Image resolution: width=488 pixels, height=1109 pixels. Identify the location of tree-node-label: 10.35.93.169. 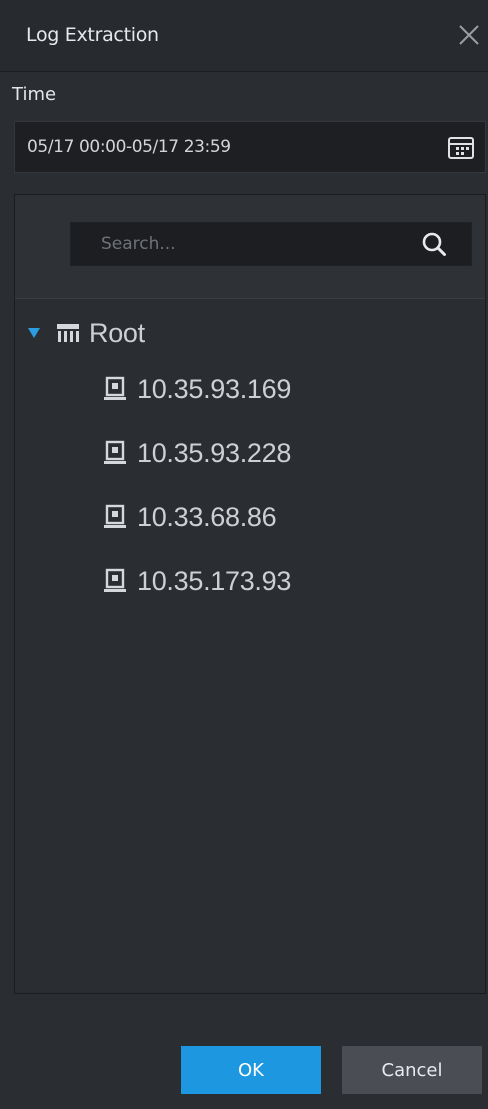
(214, 388).